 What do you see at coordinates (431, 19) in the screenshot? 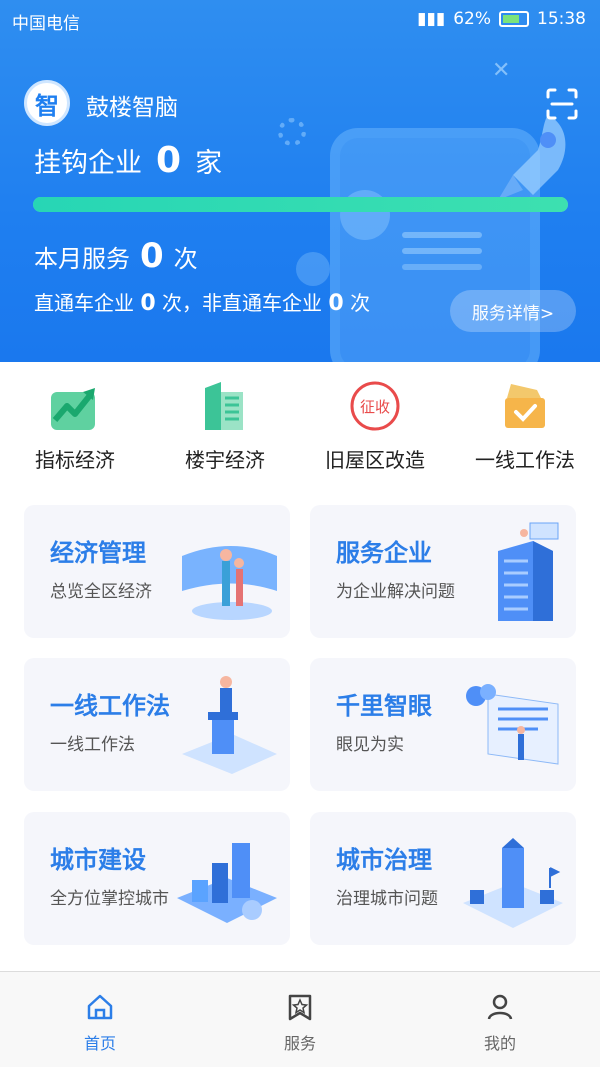
I see `signal-icon: ▮▮▮` at bounding box center [431, 19].